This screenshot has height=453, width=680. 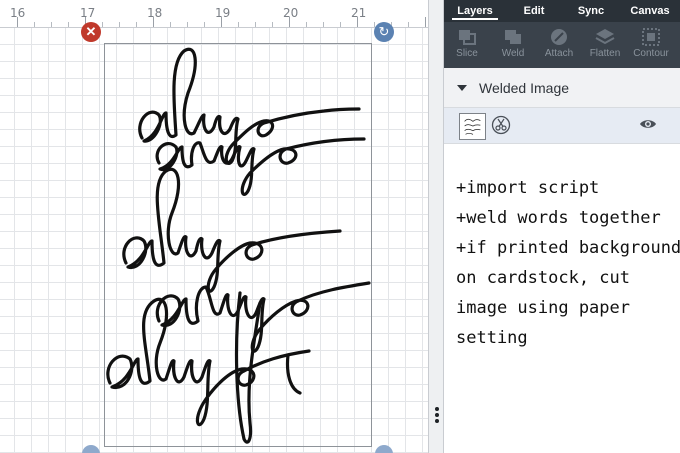 What do you see at coordinates (559, 47) in the screenshot?
I see `attach-button: Attach` at bounding box center [559, 47].